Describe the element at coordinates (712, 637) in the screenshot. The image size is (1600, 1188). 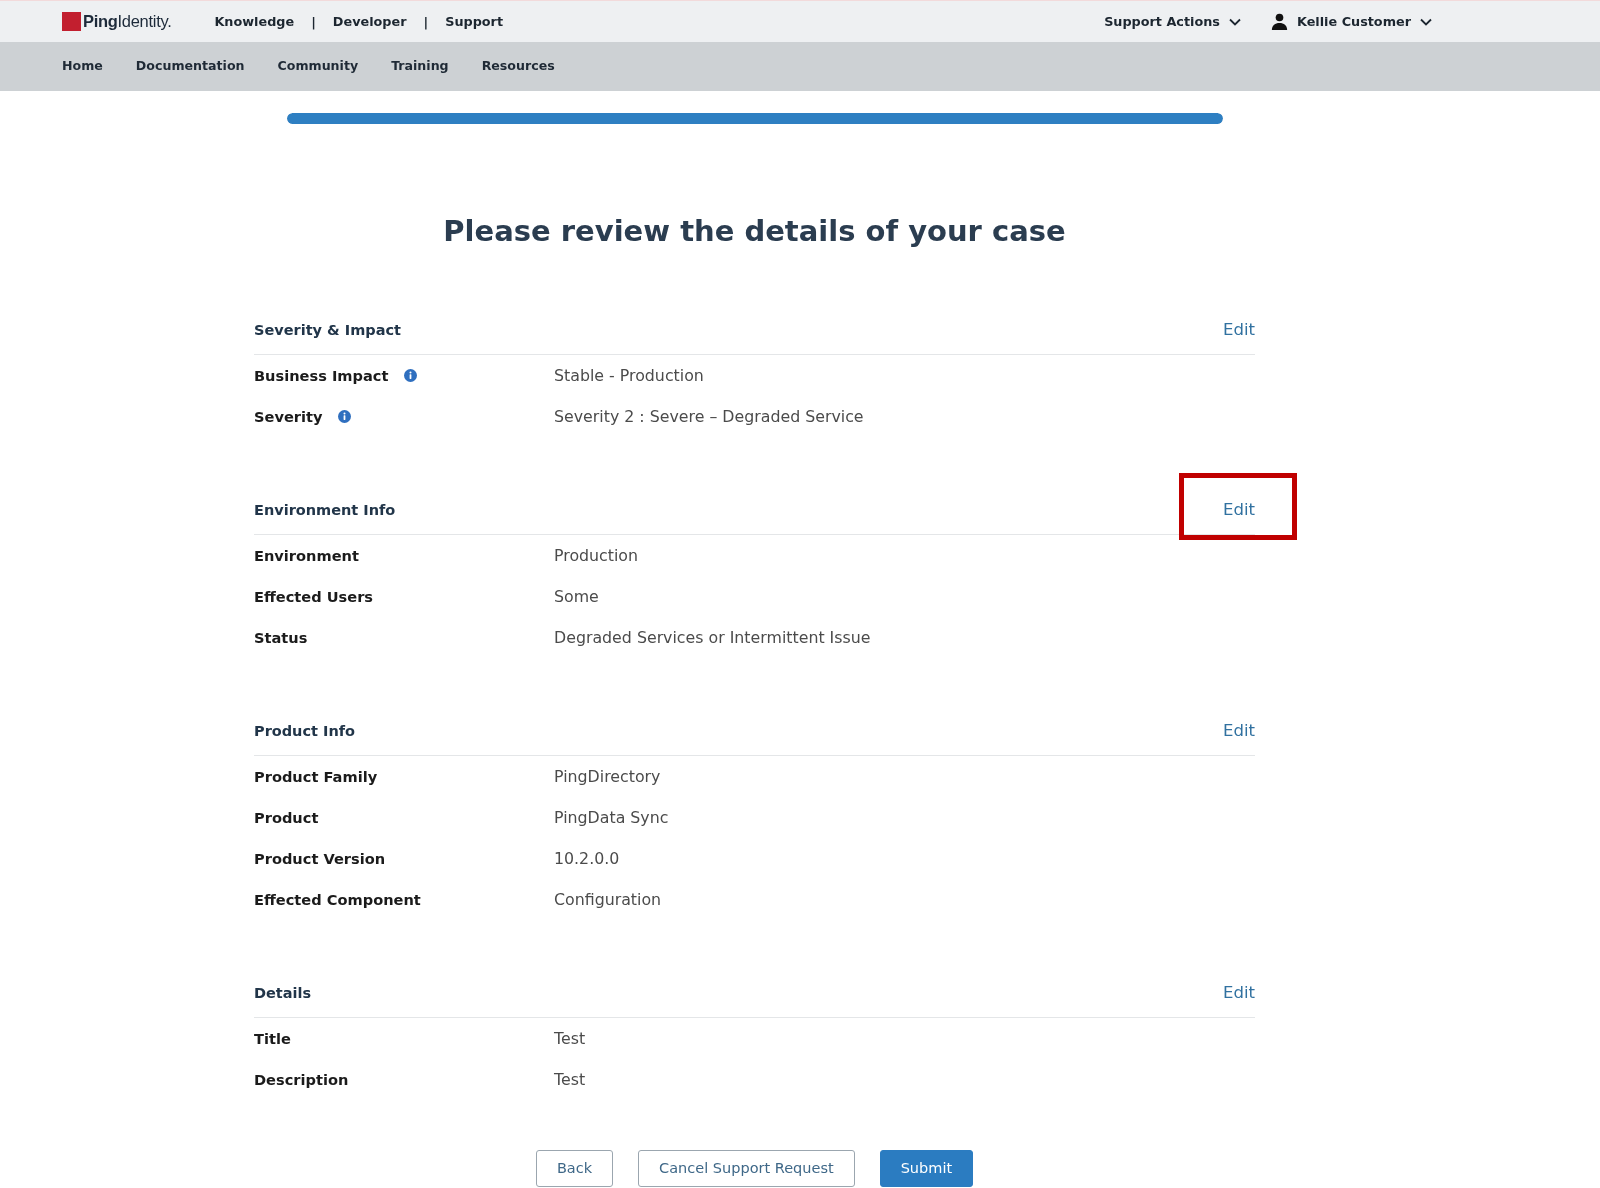
I see `field-value: Degraded Services or Intermittent Issue` at that location.